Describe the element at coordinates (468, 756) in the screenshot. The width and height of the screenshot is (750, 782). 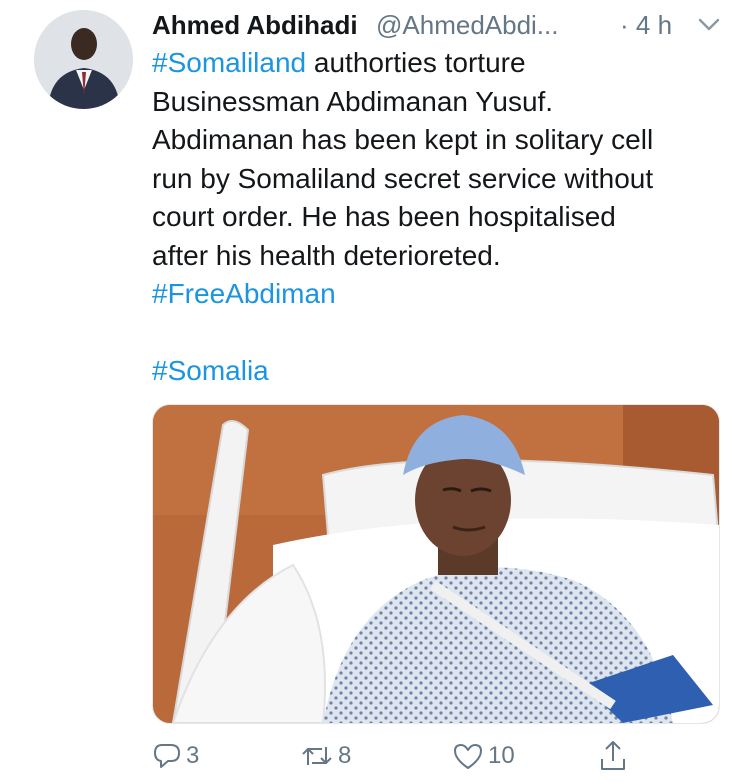
I see `like-icon` at that location.